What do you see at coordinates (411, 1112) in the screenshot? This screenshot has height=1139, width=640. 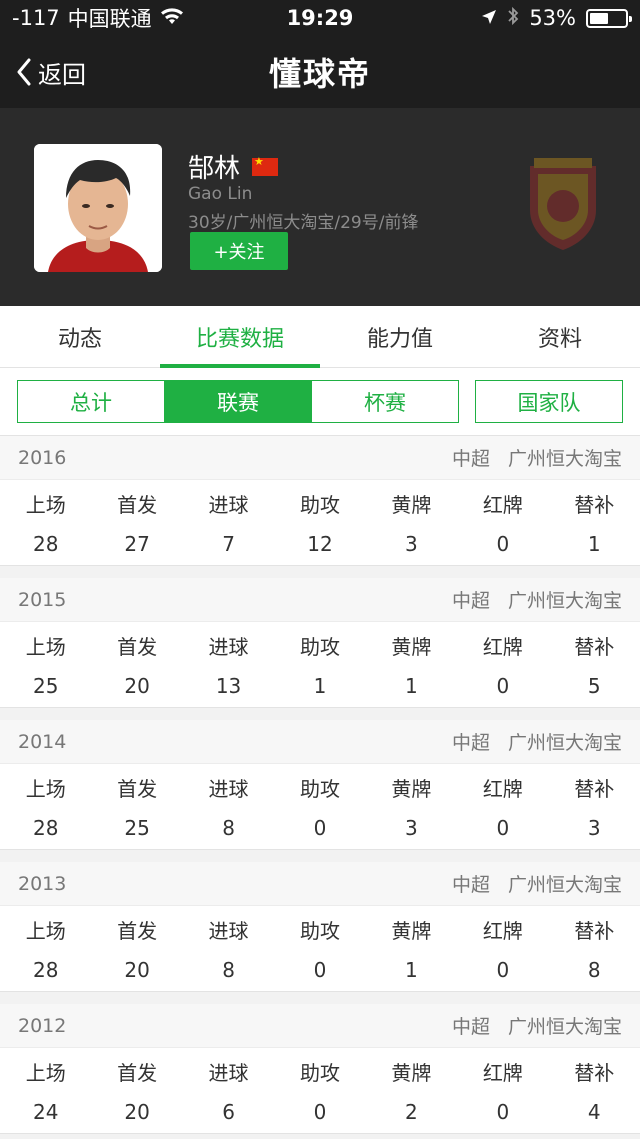 I see `stat-value: 2` at bounding box center [411, 1112].